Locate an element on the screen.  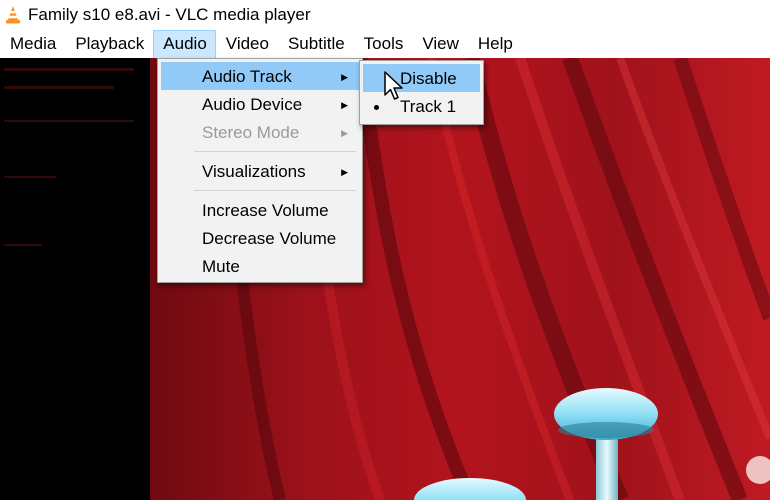
menu-item-label: Stereo Mode is located at coordinates (251, 132).